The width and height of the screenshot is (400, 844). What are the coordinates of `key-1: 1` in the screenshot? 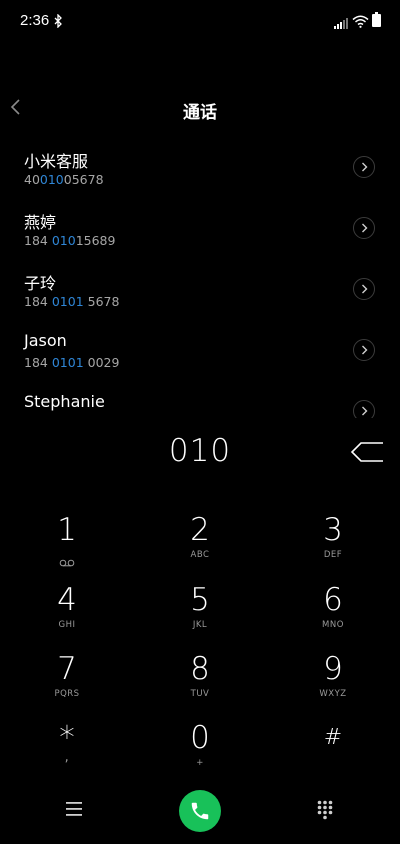 It's located at (67, 543).